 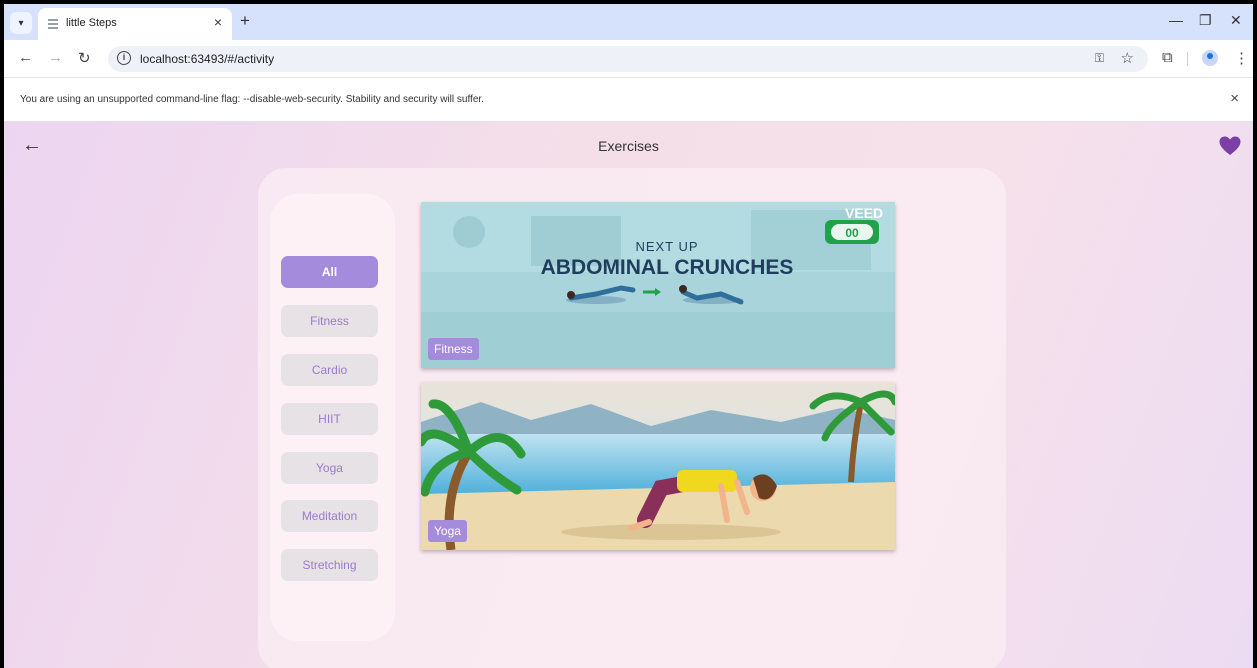 I want to click on veed-counter-text: 00, so click(x=852, y=233).